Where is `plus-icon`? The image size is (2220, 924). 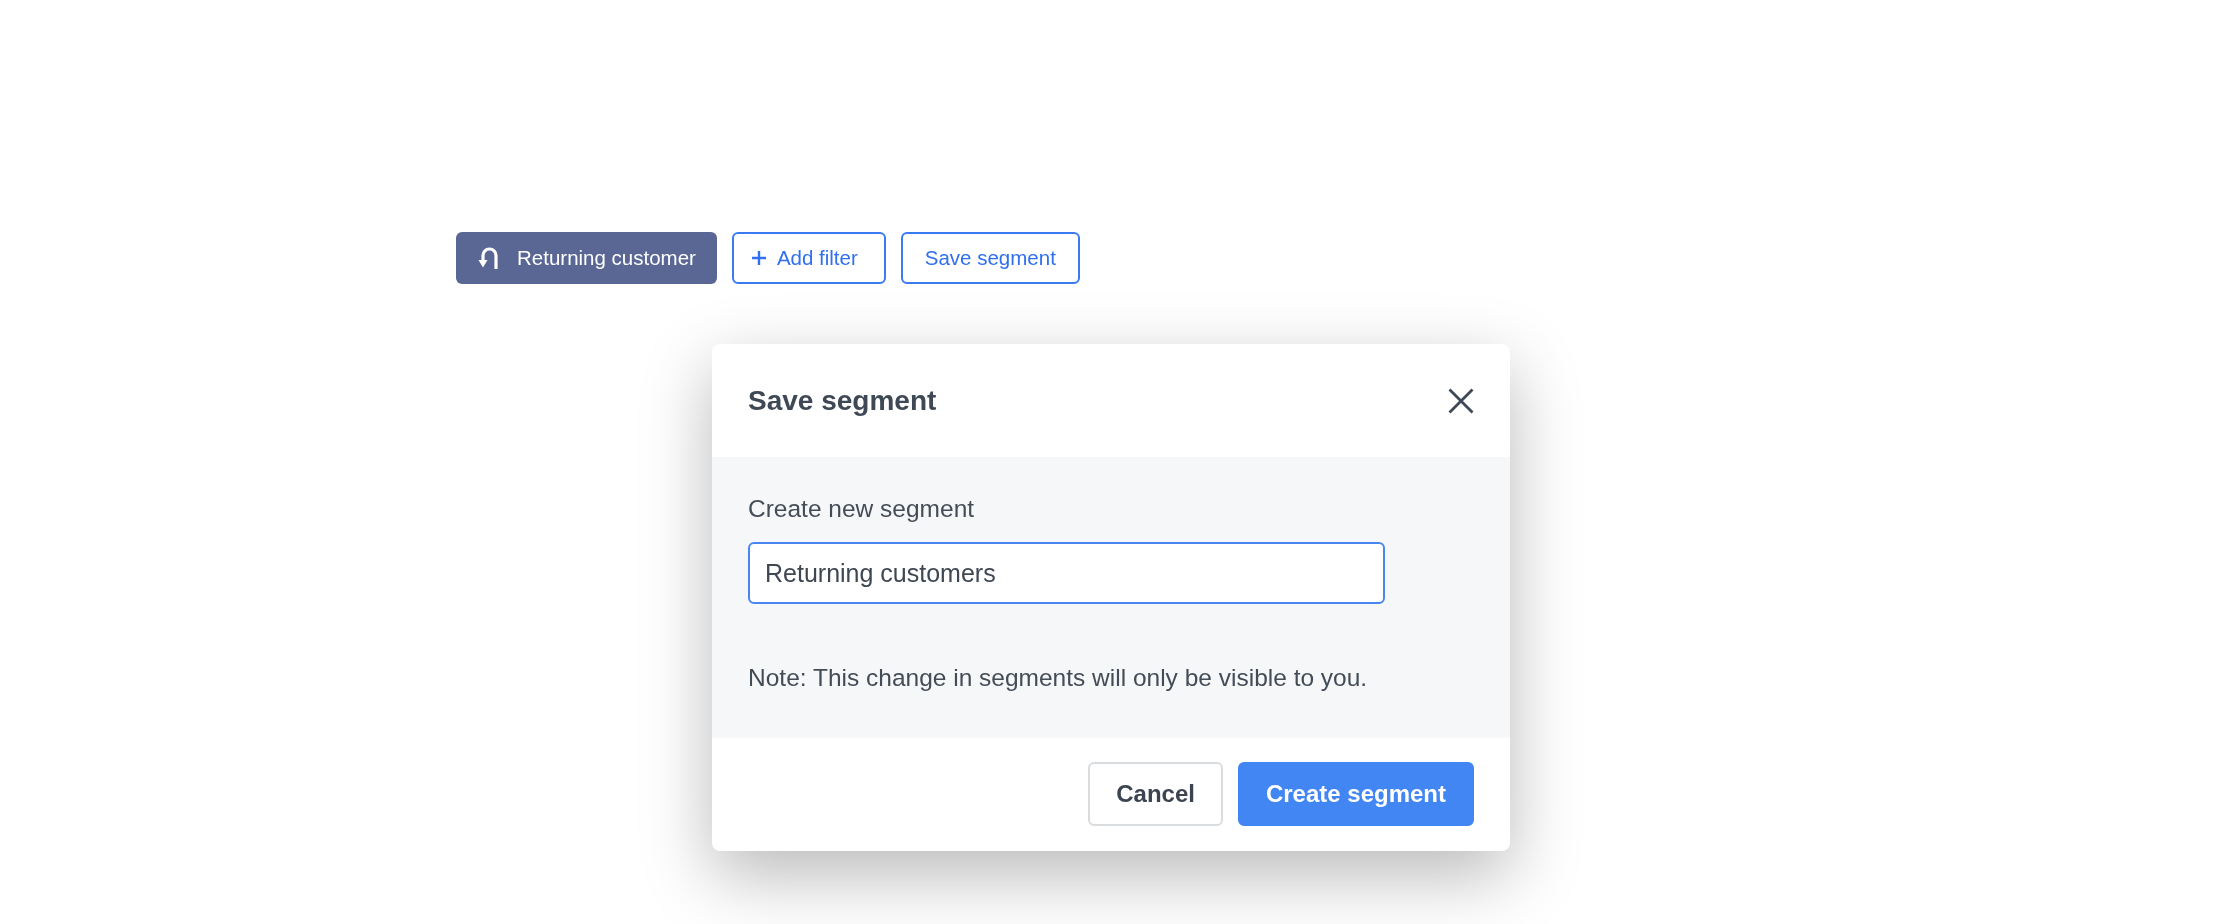 plus-icon is located at coordinates (758, 258).